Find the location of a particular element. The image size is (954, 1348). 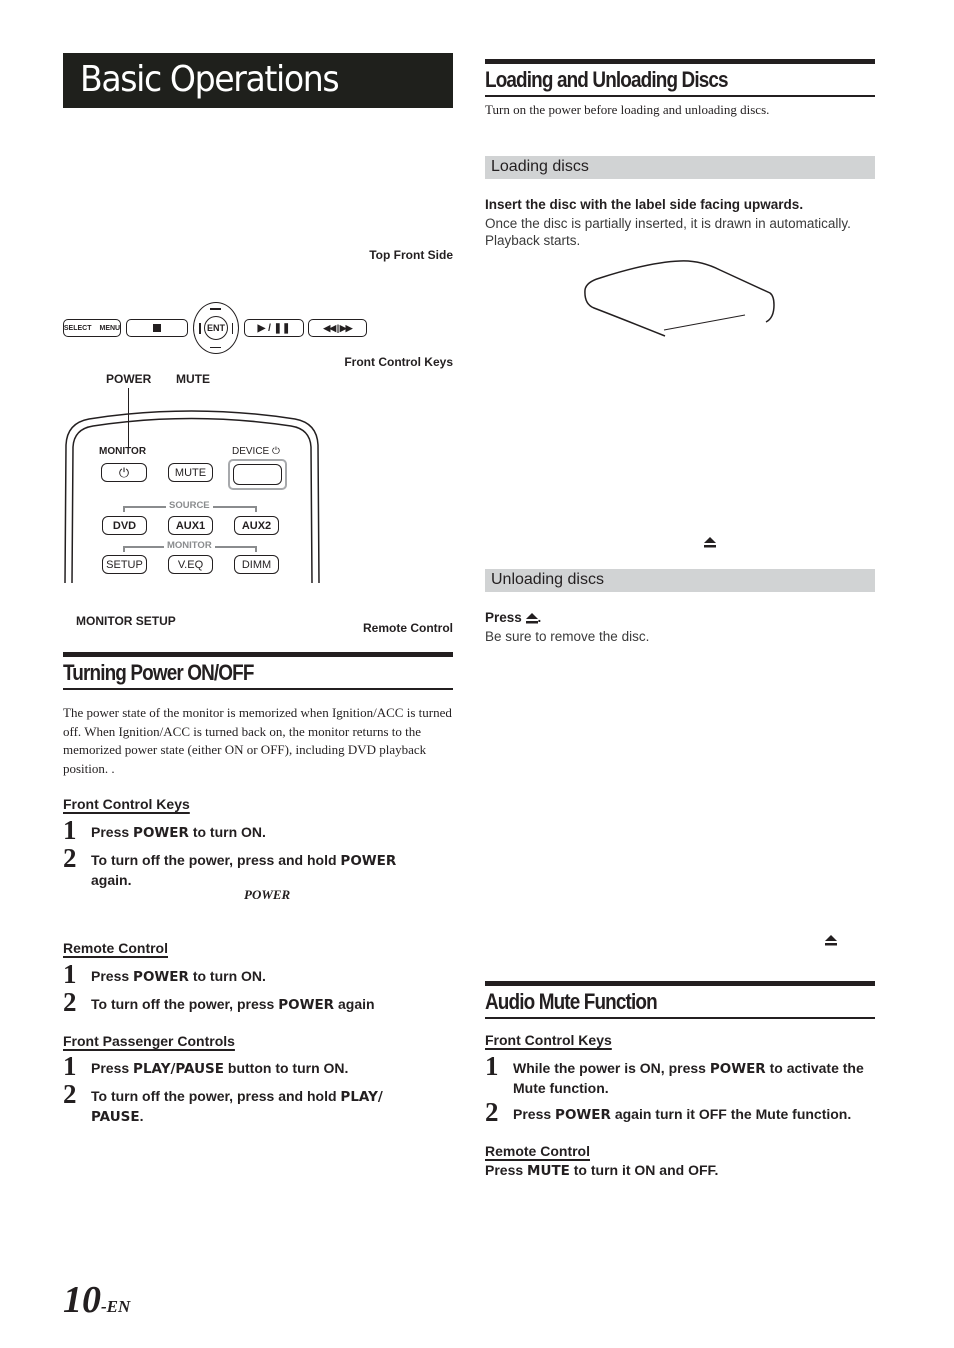

select-menu-key: SELECT MENU is located at coordinates (92, 328).